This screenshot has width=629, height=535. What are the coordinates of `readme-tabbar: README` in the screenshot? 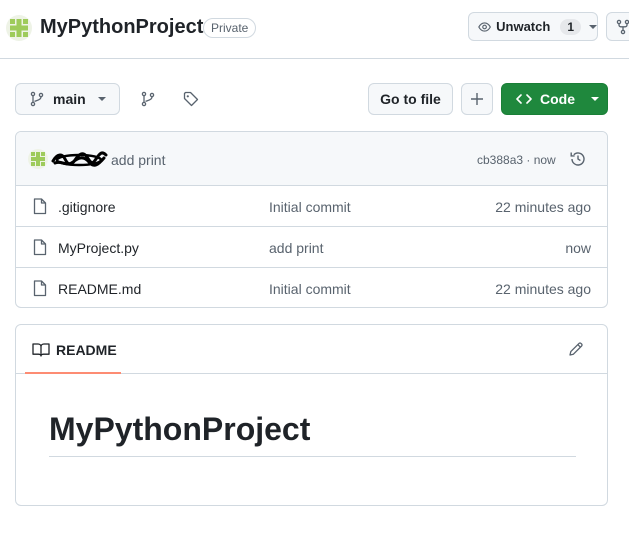 It's located at (311, 349).